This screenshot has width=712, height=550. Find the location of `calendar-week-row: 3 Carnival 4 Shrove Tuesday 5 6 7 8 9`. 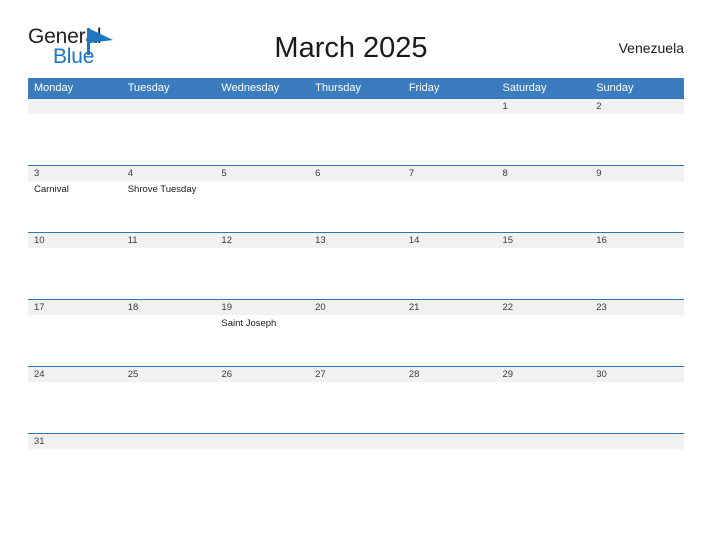

calendar-week-row: 3 Carnival 4 Shrove Tuesday 5 6 7 8 9 is located at coordinates (356, 199).